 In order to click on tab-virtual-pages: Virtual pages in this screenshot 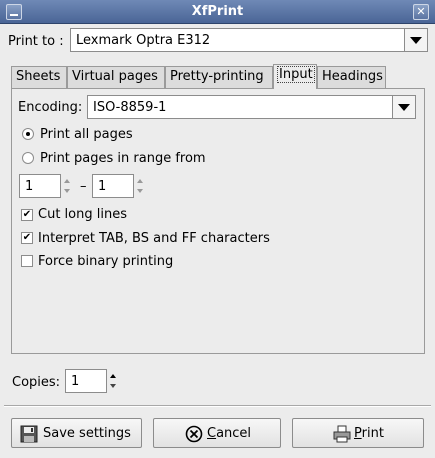, I will do `click(116, 77)`.